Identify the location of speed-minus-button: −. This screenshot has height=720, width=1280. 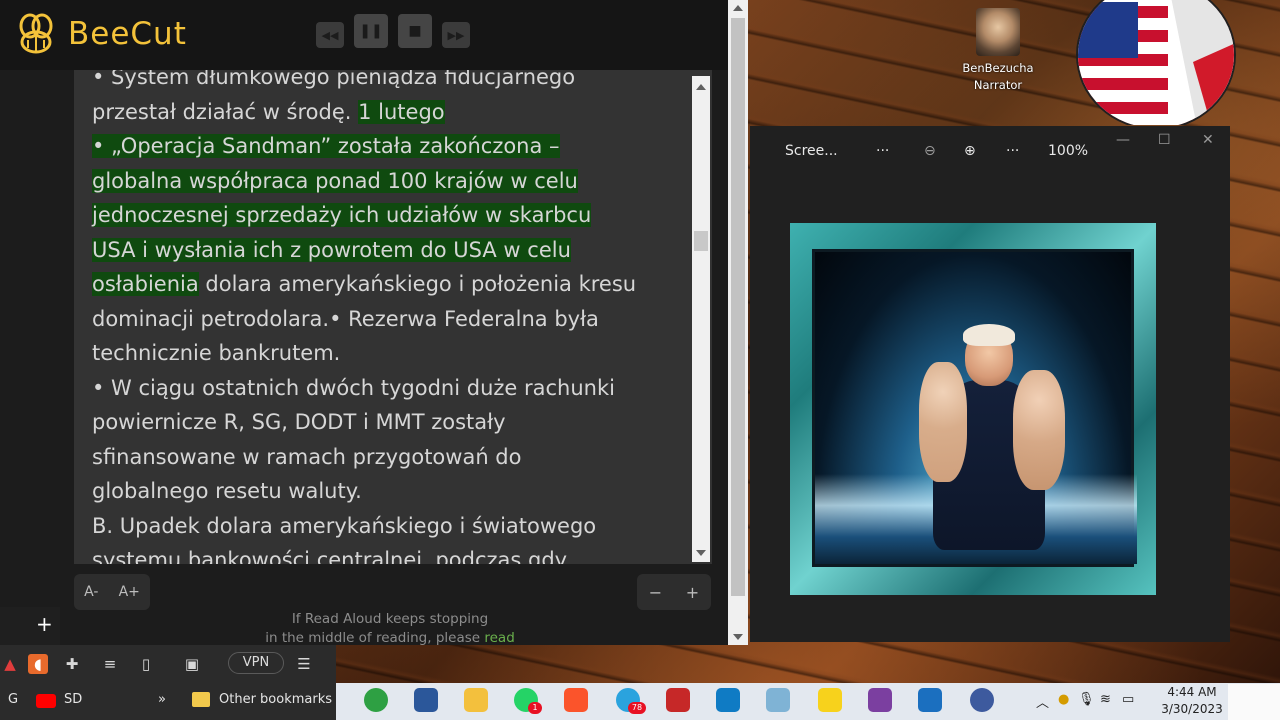
(655, 592).